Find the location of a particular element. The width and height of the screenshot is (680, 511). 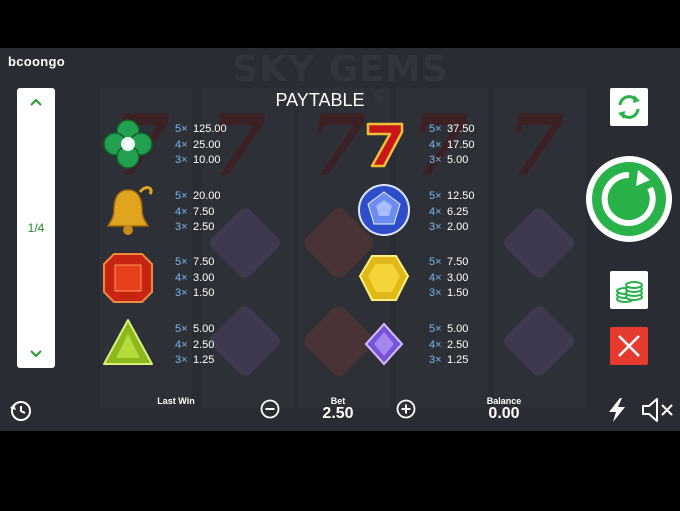

close-icon is located at coordinates (629, 346).